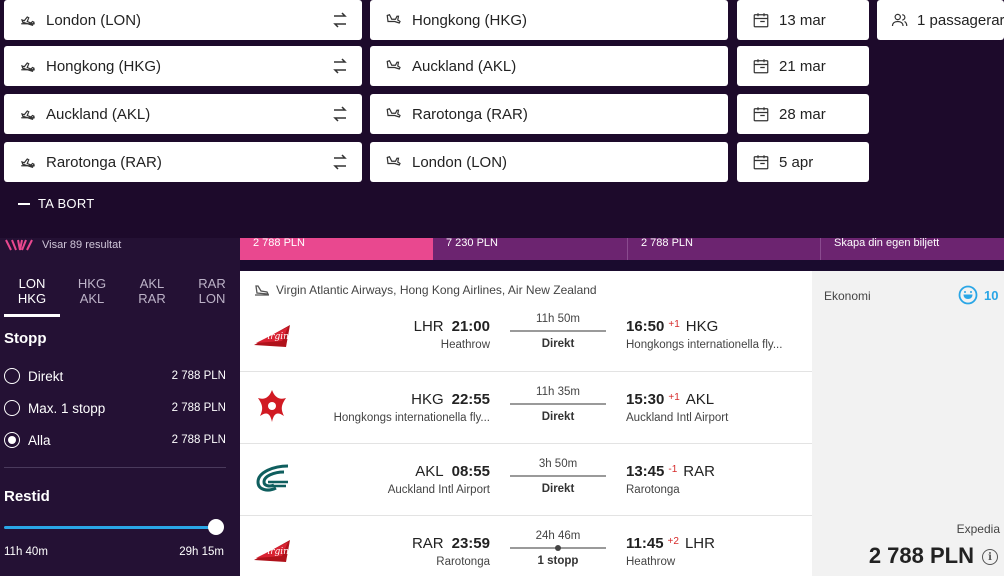 The image size is (1004, 576). I want to click on origin-text: Hongkong (HKG), so click(104, 66).